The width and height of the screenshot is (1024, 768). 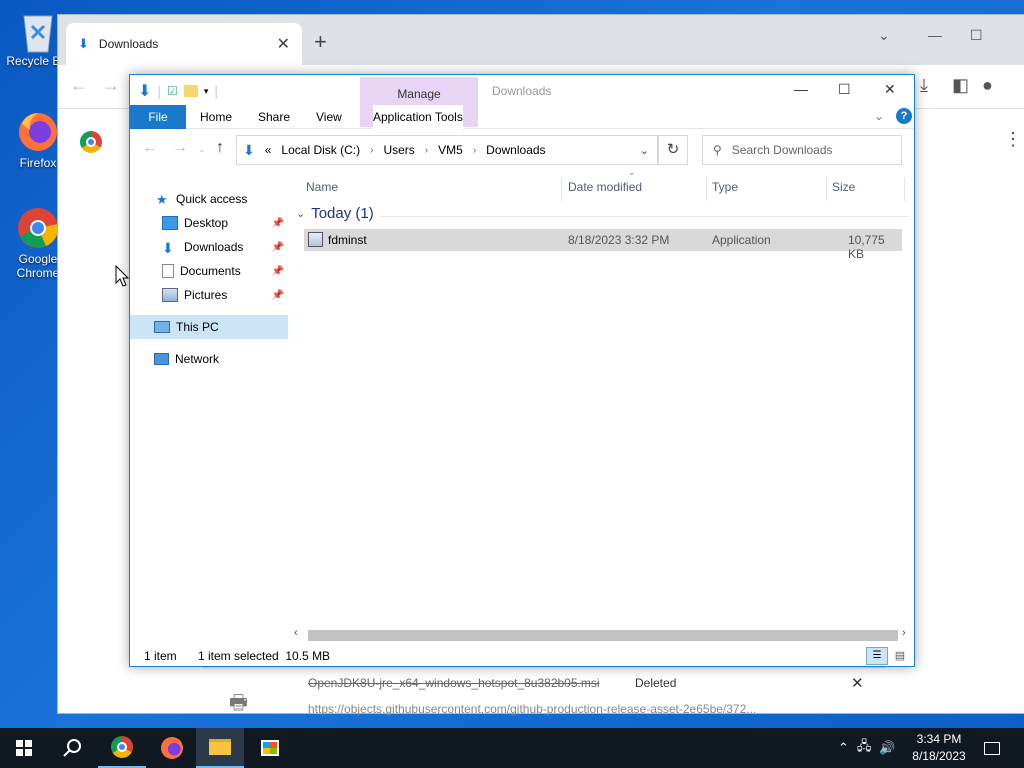 I want to click on nav-this-pc: This PC, so click(x=209, y=327).